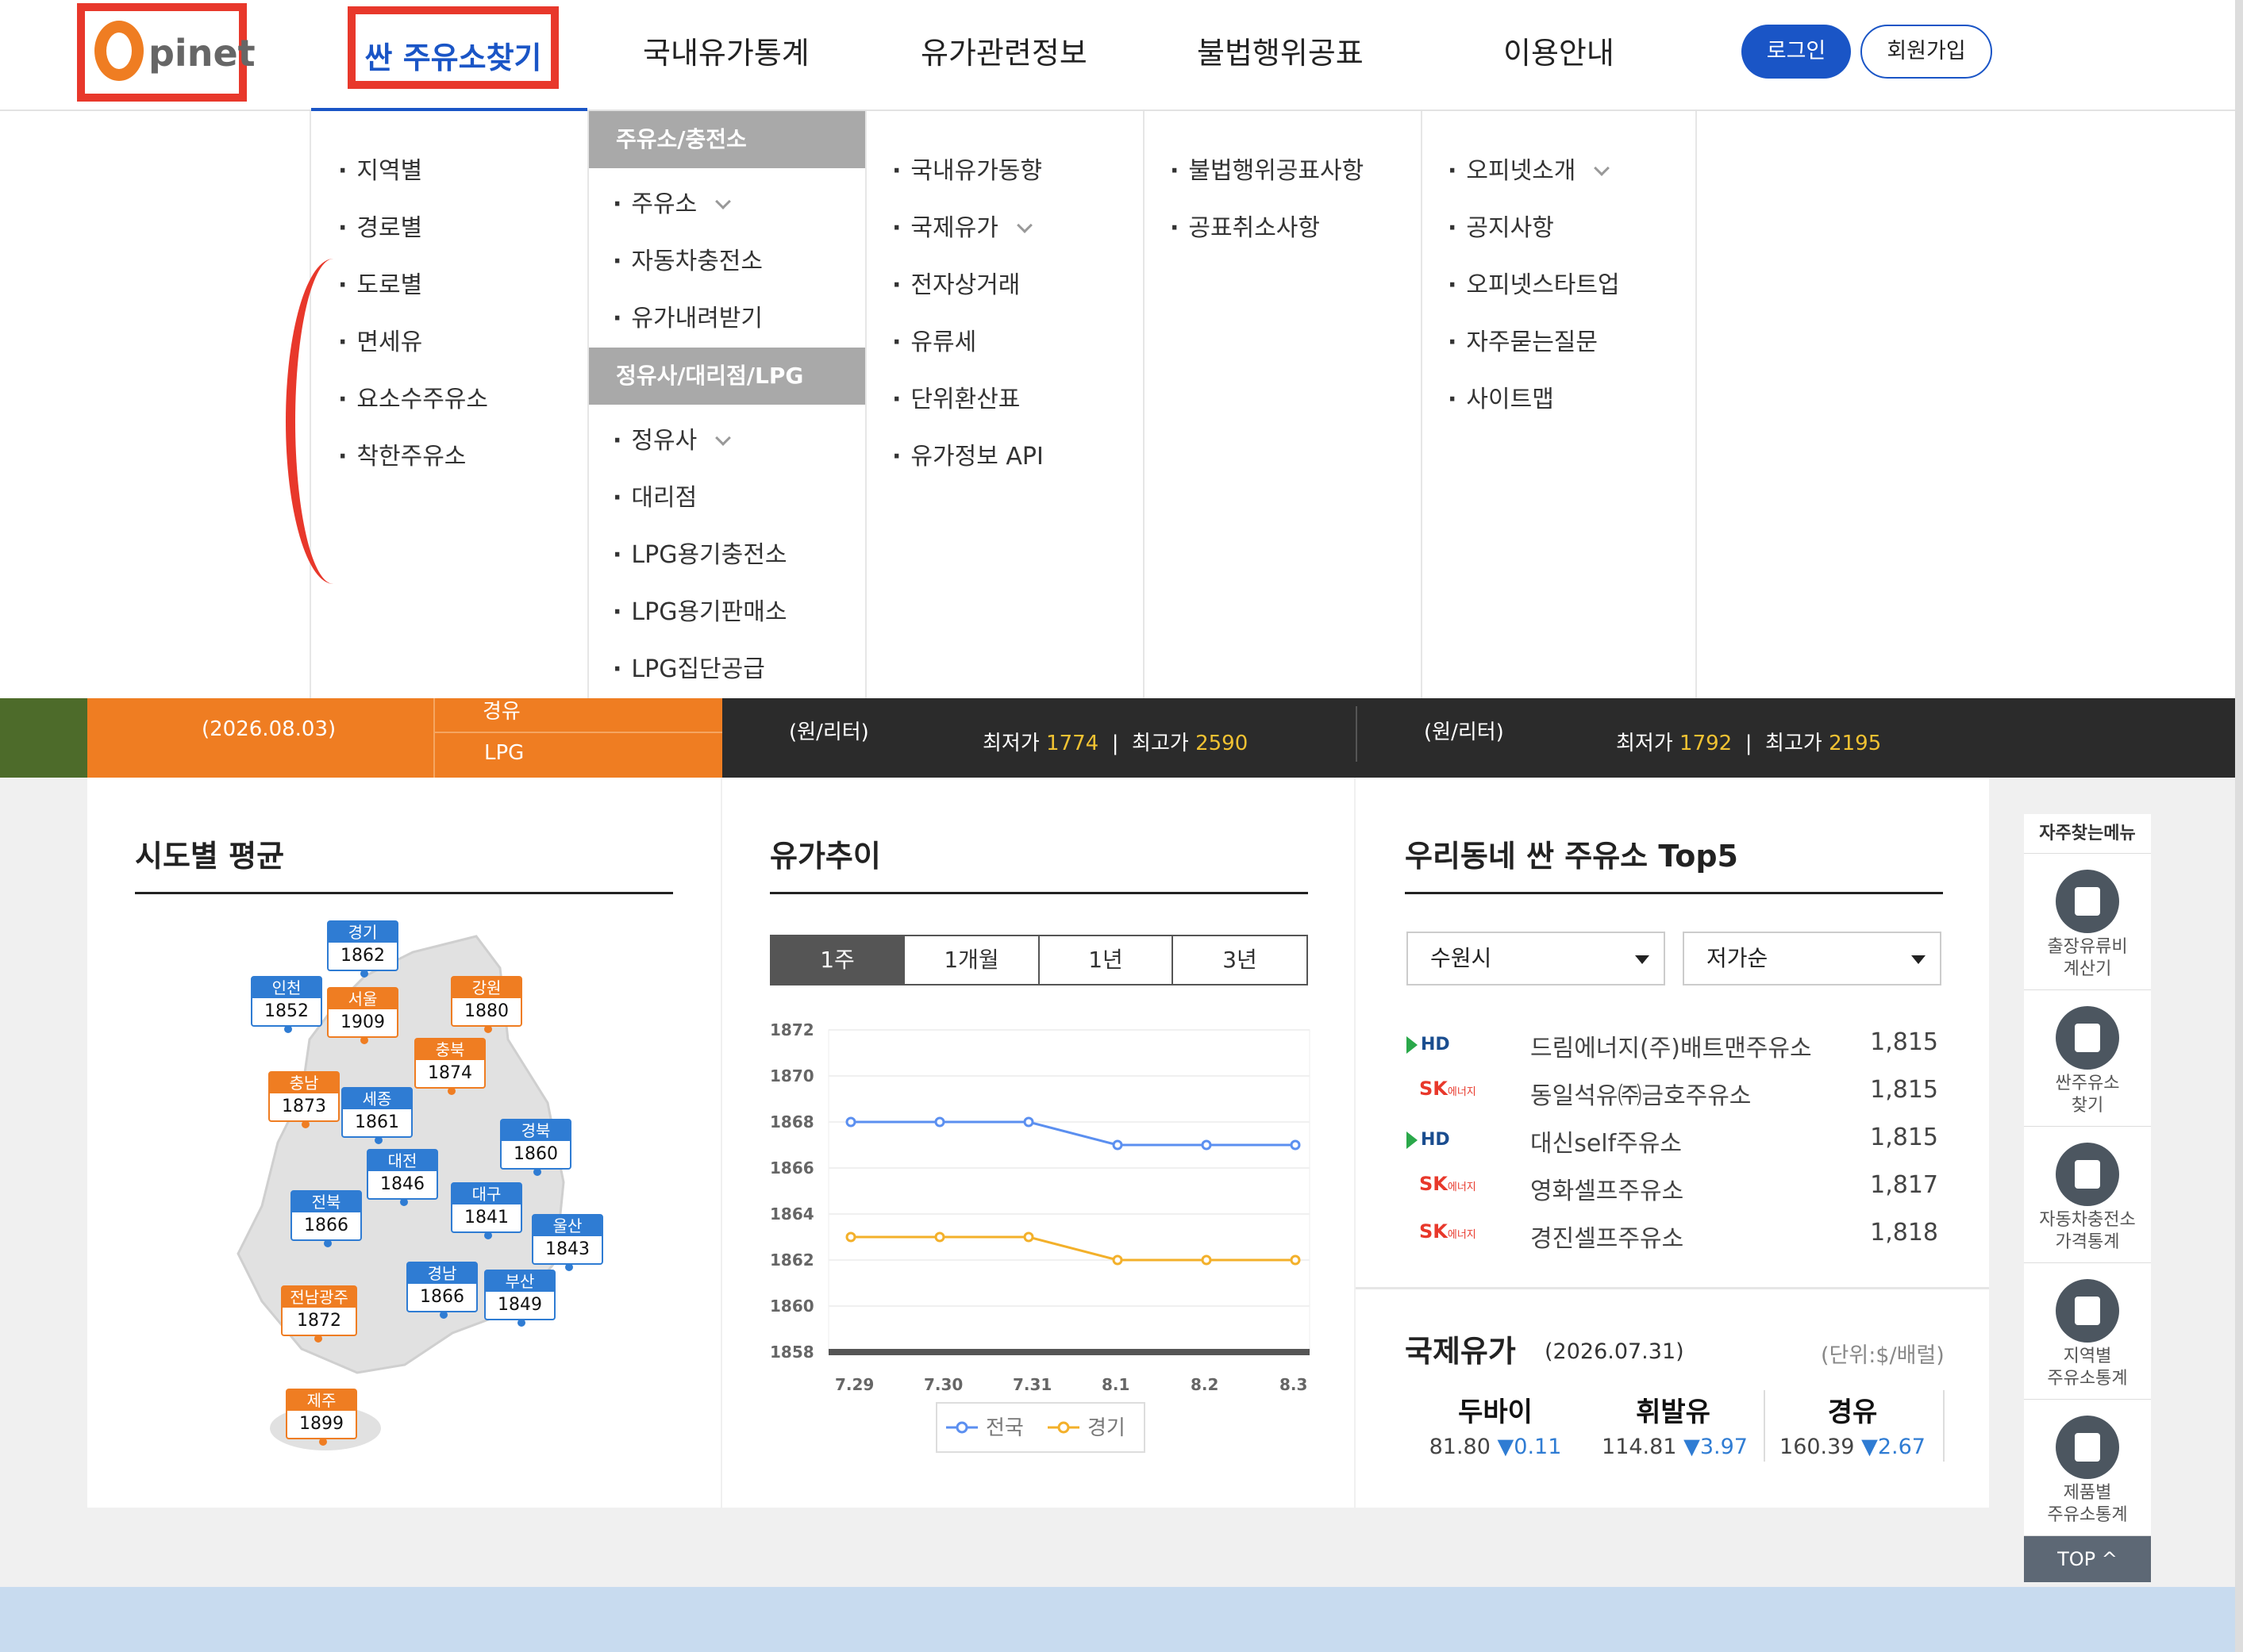 The image size is (2243, 1652). What do you see at coordinates (726, 50) in the screenshot?
I see `nav-domestic-stats: 국내유가통계` at bounding box center [726, 50].